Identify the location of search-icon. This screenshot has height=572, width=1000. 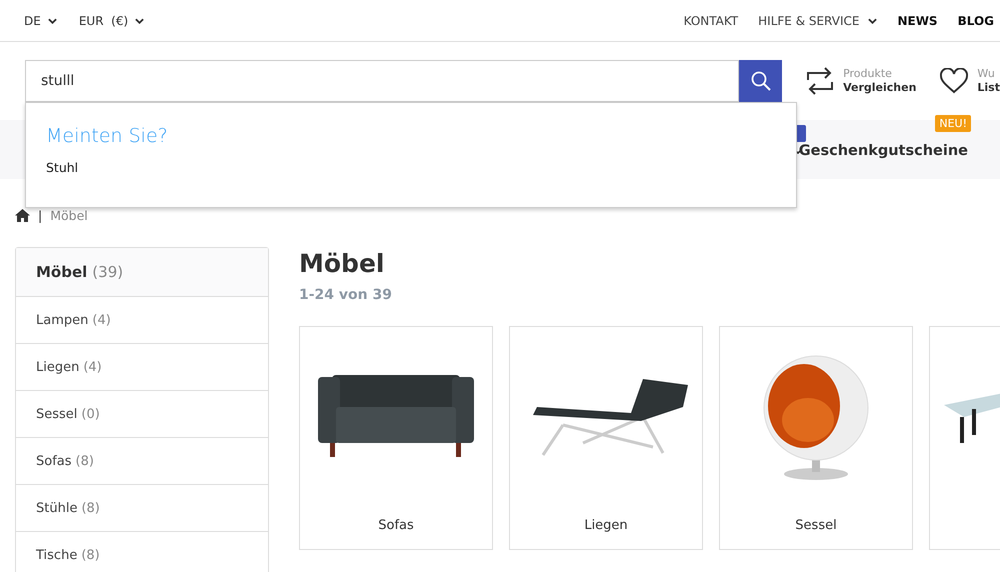
(760, 81).